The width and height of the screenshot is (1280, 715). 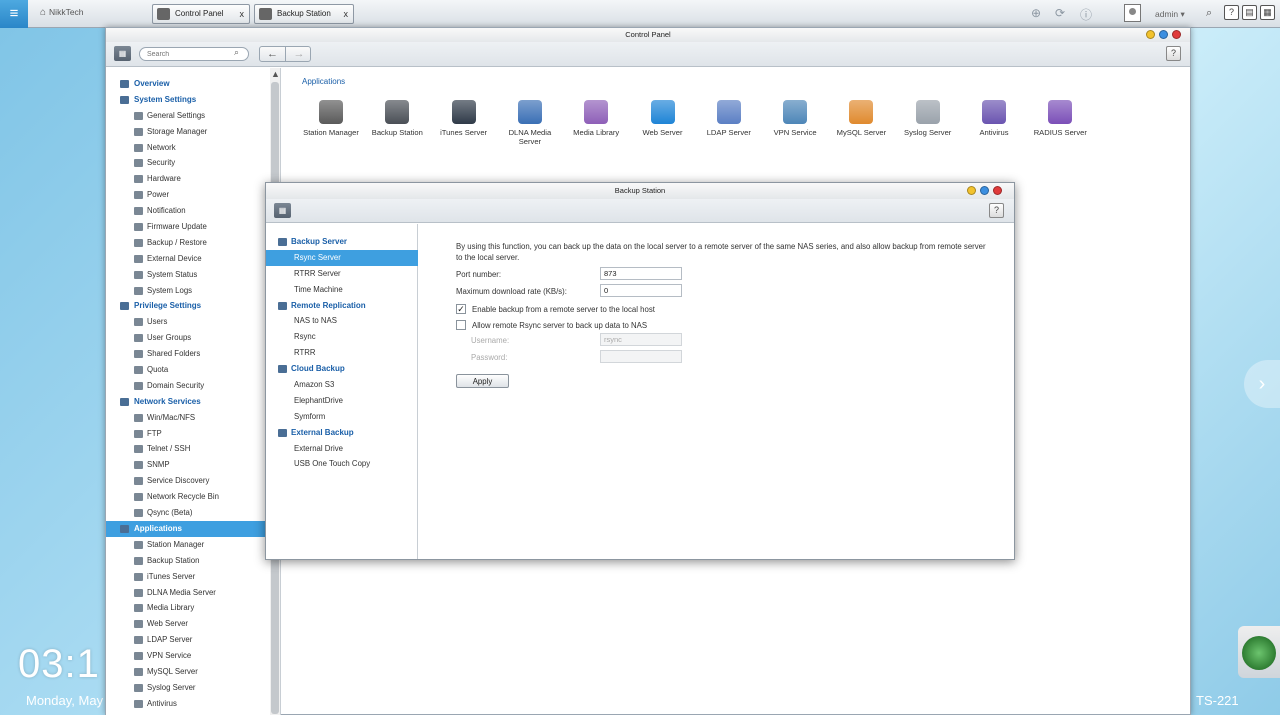 What do you see at coordinates (596, 118) in the screenshot?
I see `app-media-library: Media Library` at bounding box center [596, 118].